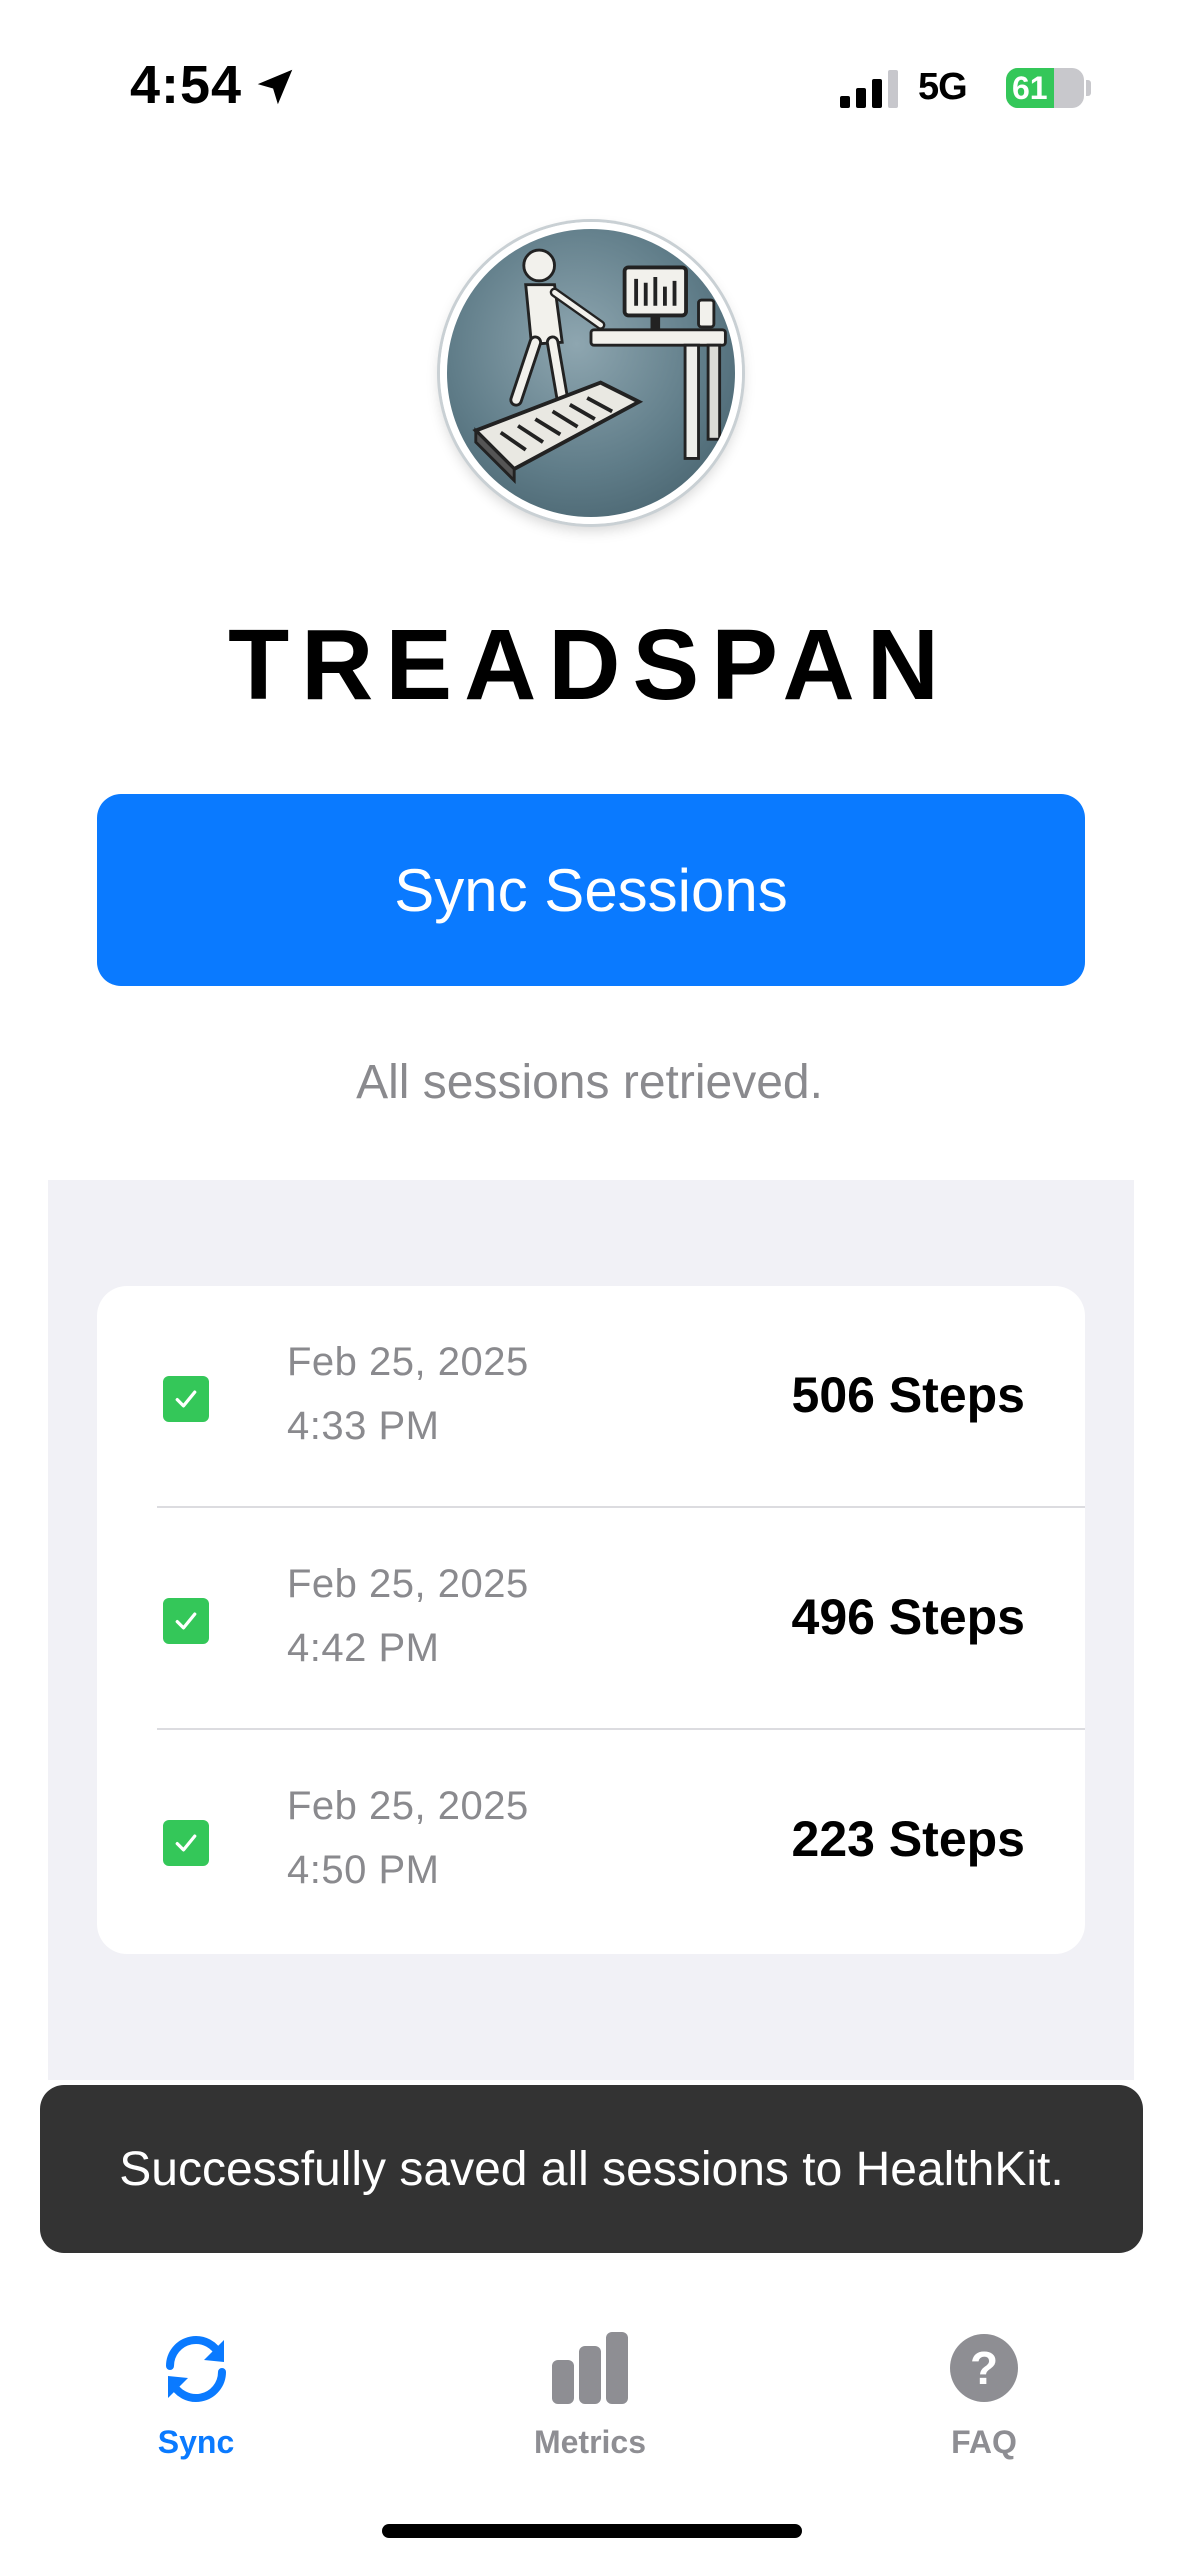 This screenshot has height=2556, width=1179. What do you see at coordinates (589, 1082) in the screenshot?
I see `sync-status-text: All sessions retrieved.` at bounding box center [589, 1082].